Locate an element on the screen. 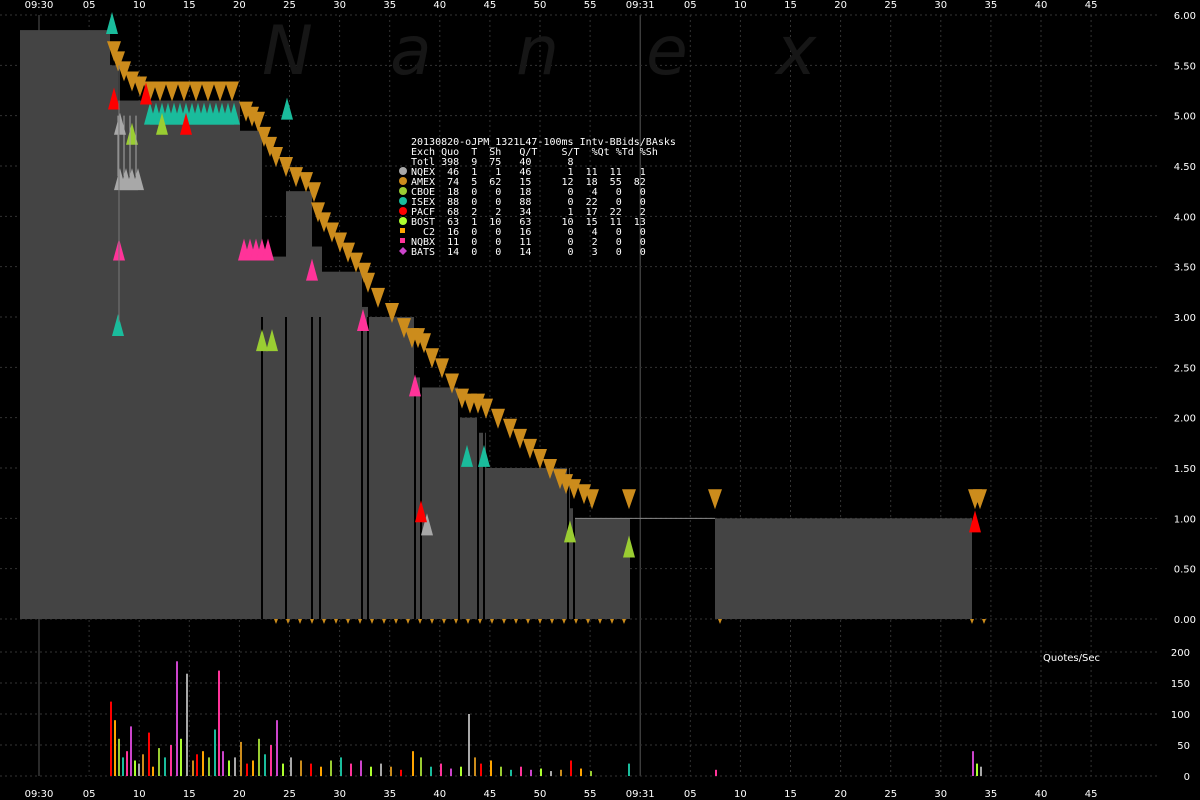 Image resolution: width=1200 pixels, height=800 pixels. x-tick-label-bottom: 55 is located at coordinates (590, 794).